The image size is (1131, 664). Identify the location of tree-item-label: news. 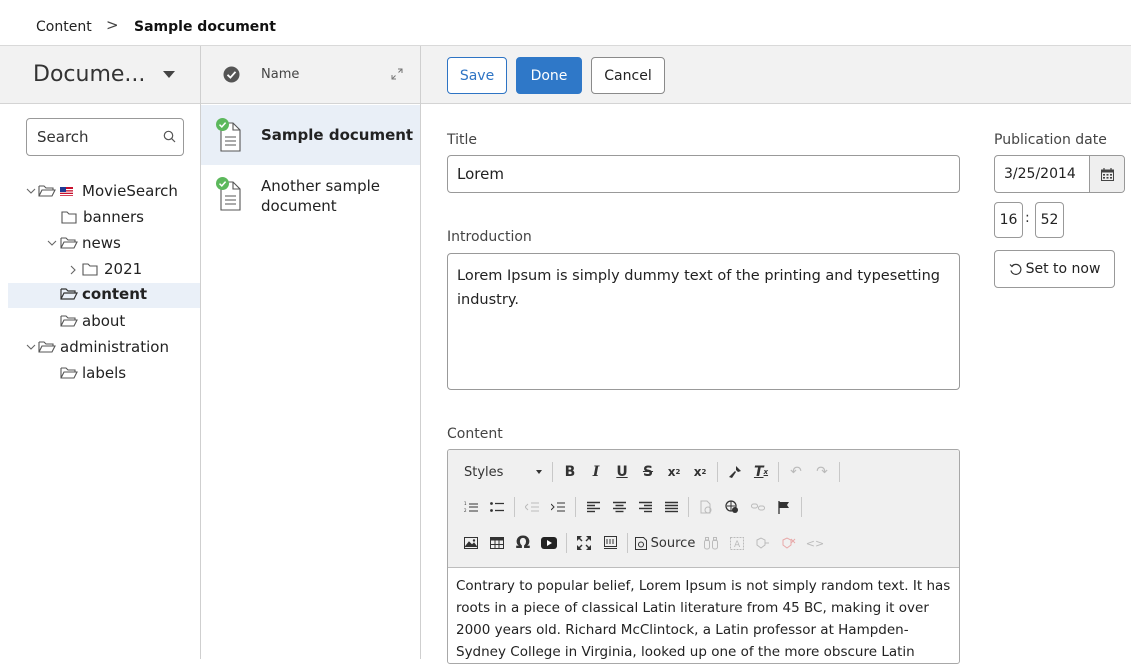
(101, 243).